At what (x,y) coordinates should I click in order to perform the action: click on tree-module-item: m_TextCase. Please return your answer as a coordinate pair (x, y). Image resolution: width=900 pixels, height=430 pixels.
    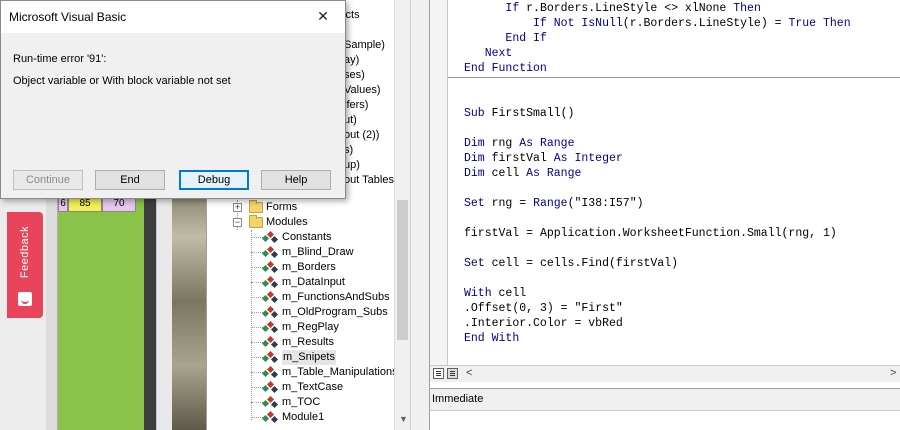
    Looking at the image, I should click on (302, 387).